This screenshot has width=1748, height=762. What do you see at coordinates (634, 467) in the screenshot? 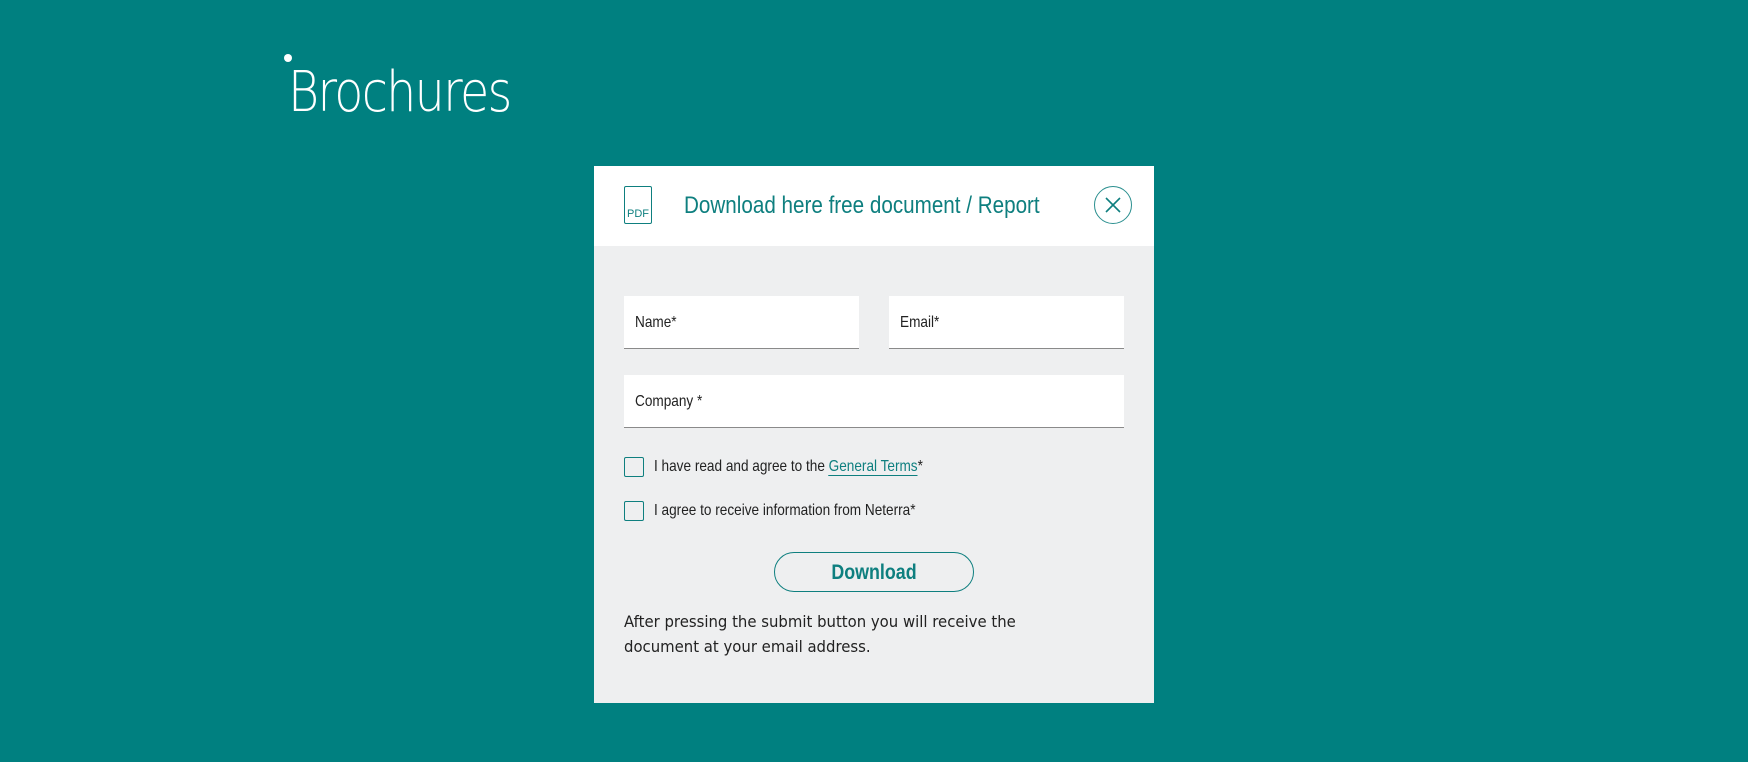
I see `terms-checkbox` at bounding box center [634, 467].